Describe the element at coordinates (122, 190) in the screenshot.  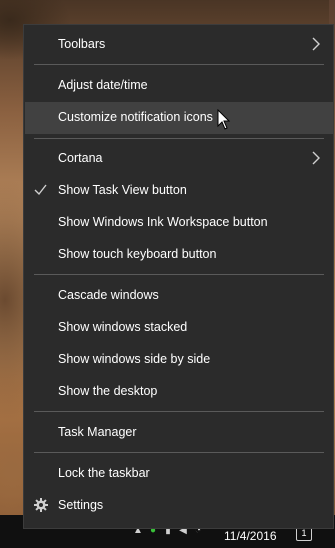
I see `menu-item-label: Show Task View button` at that location.